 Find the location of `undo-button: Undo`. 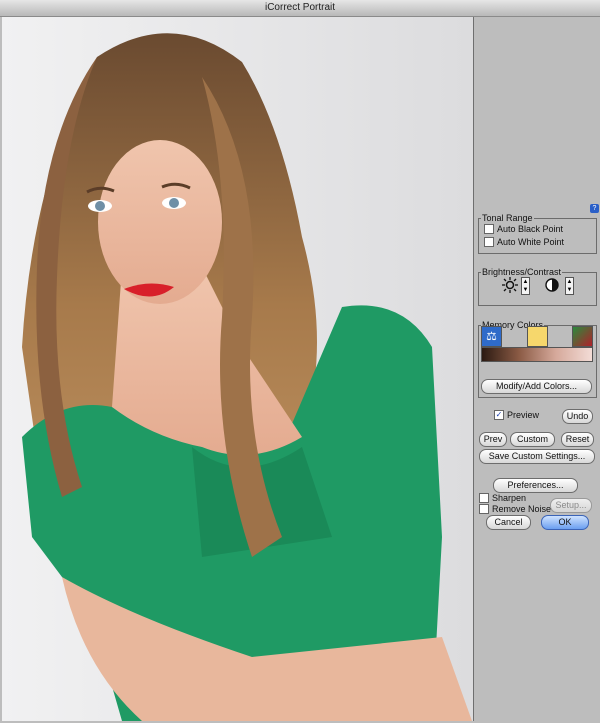

undo-button: Undo is located at coordinates (577, 416).